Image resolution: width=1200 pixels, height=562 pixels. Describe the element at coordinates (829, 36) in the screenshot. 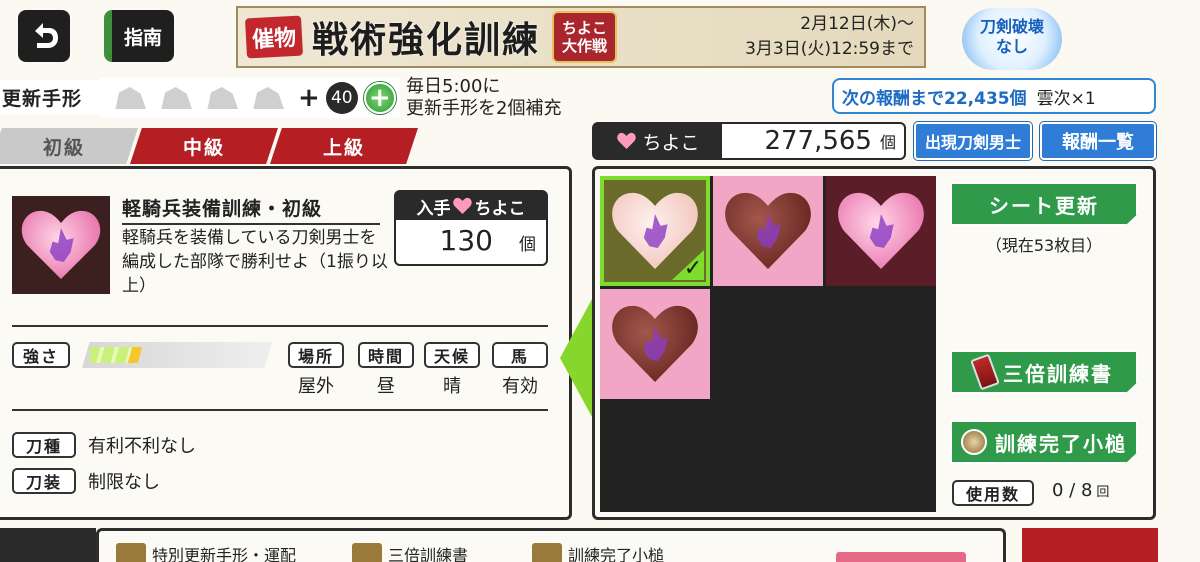

I see `banner-dates: 2月12日(木)～ 3月3日(火)12:59まで` at that location.